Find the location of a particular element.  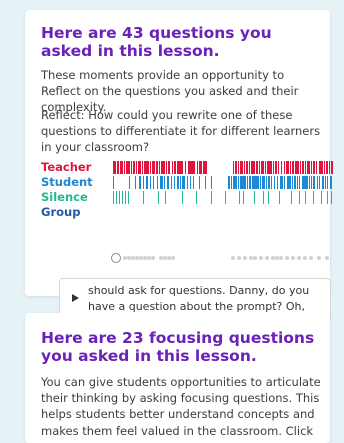

timeline-scrubber is located at coordinates (222, 258).